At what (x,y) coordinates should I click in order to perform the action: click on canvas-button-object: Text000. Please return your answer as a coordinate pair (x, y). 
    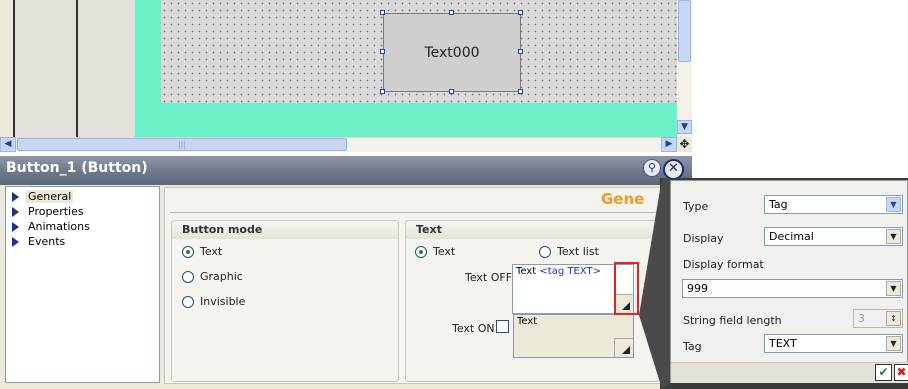
    Looking at the image, I should click on (452, 52).